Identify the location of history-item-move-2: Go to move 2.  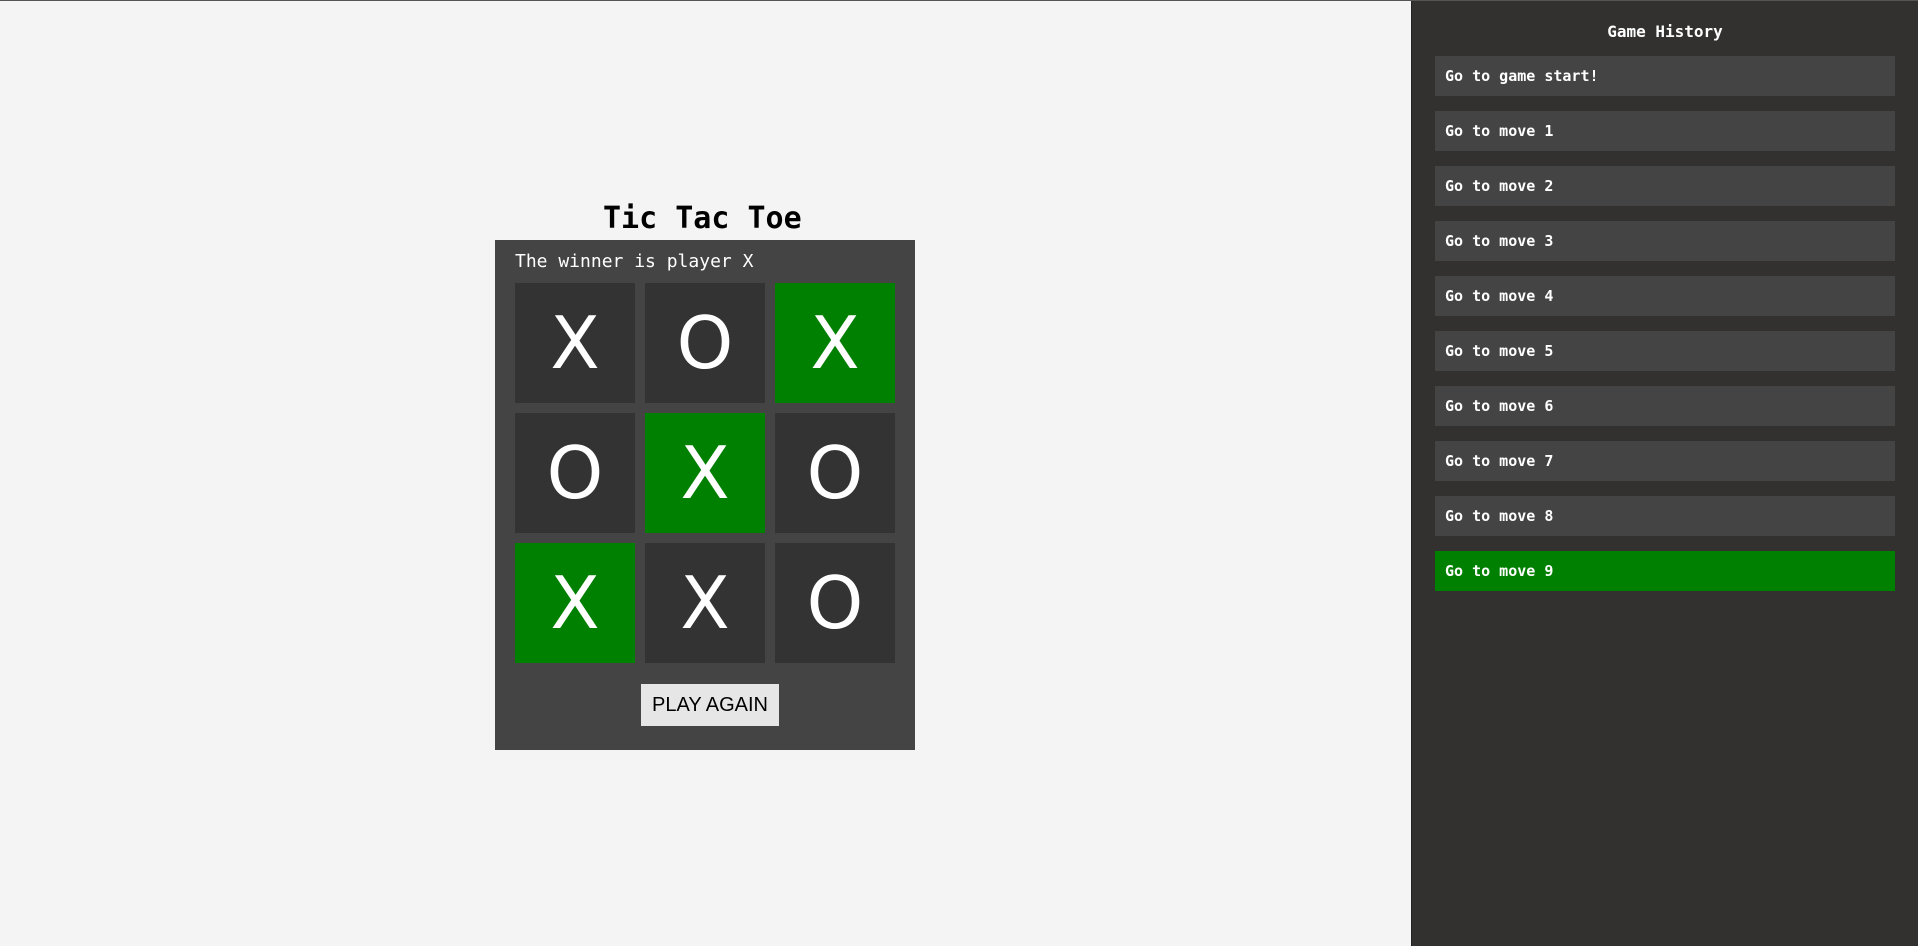
(1665, 186).